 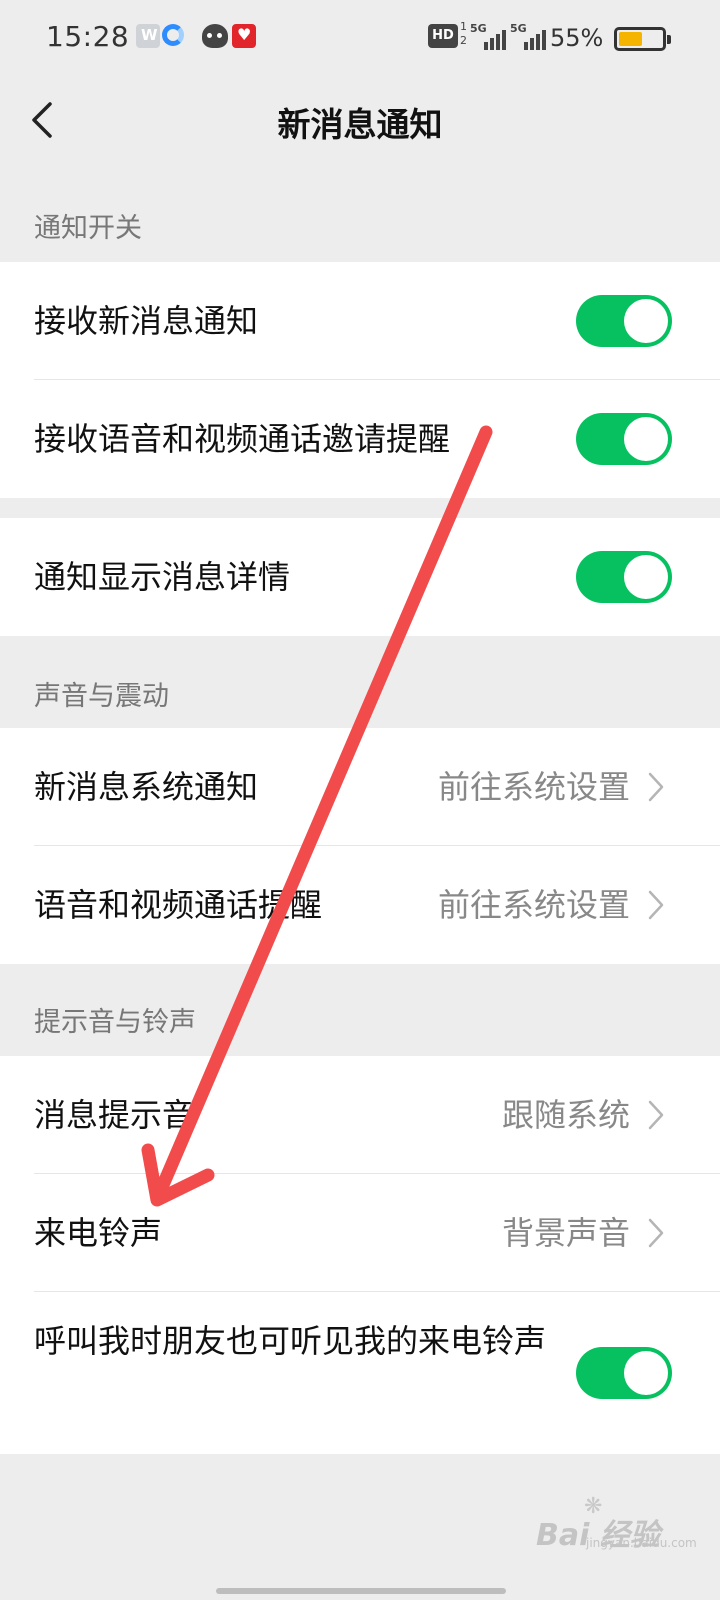 I want to click on receive-call-toggle, so click(x=624, y=439).